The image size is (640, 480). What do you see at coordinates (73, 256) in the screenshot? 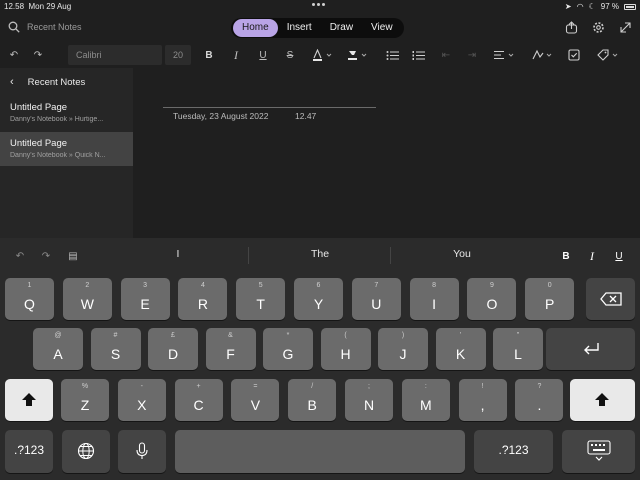
I see `clipboard-icon: ▤` at bounding box center [73, 256].